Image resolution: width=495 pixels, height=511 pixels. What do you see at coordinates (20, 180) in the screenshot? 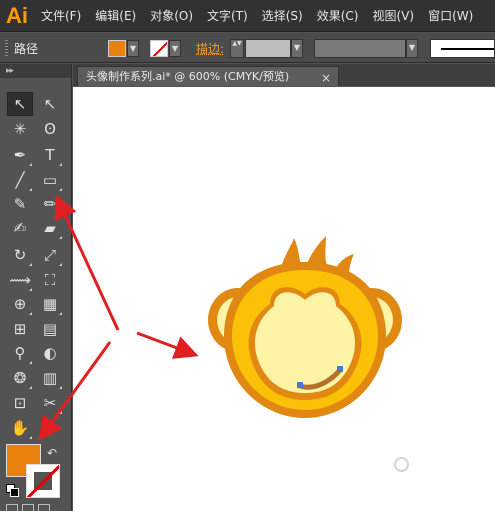
I see `line-segment-tool-icon: ╱` at bounding box center [20, 180].